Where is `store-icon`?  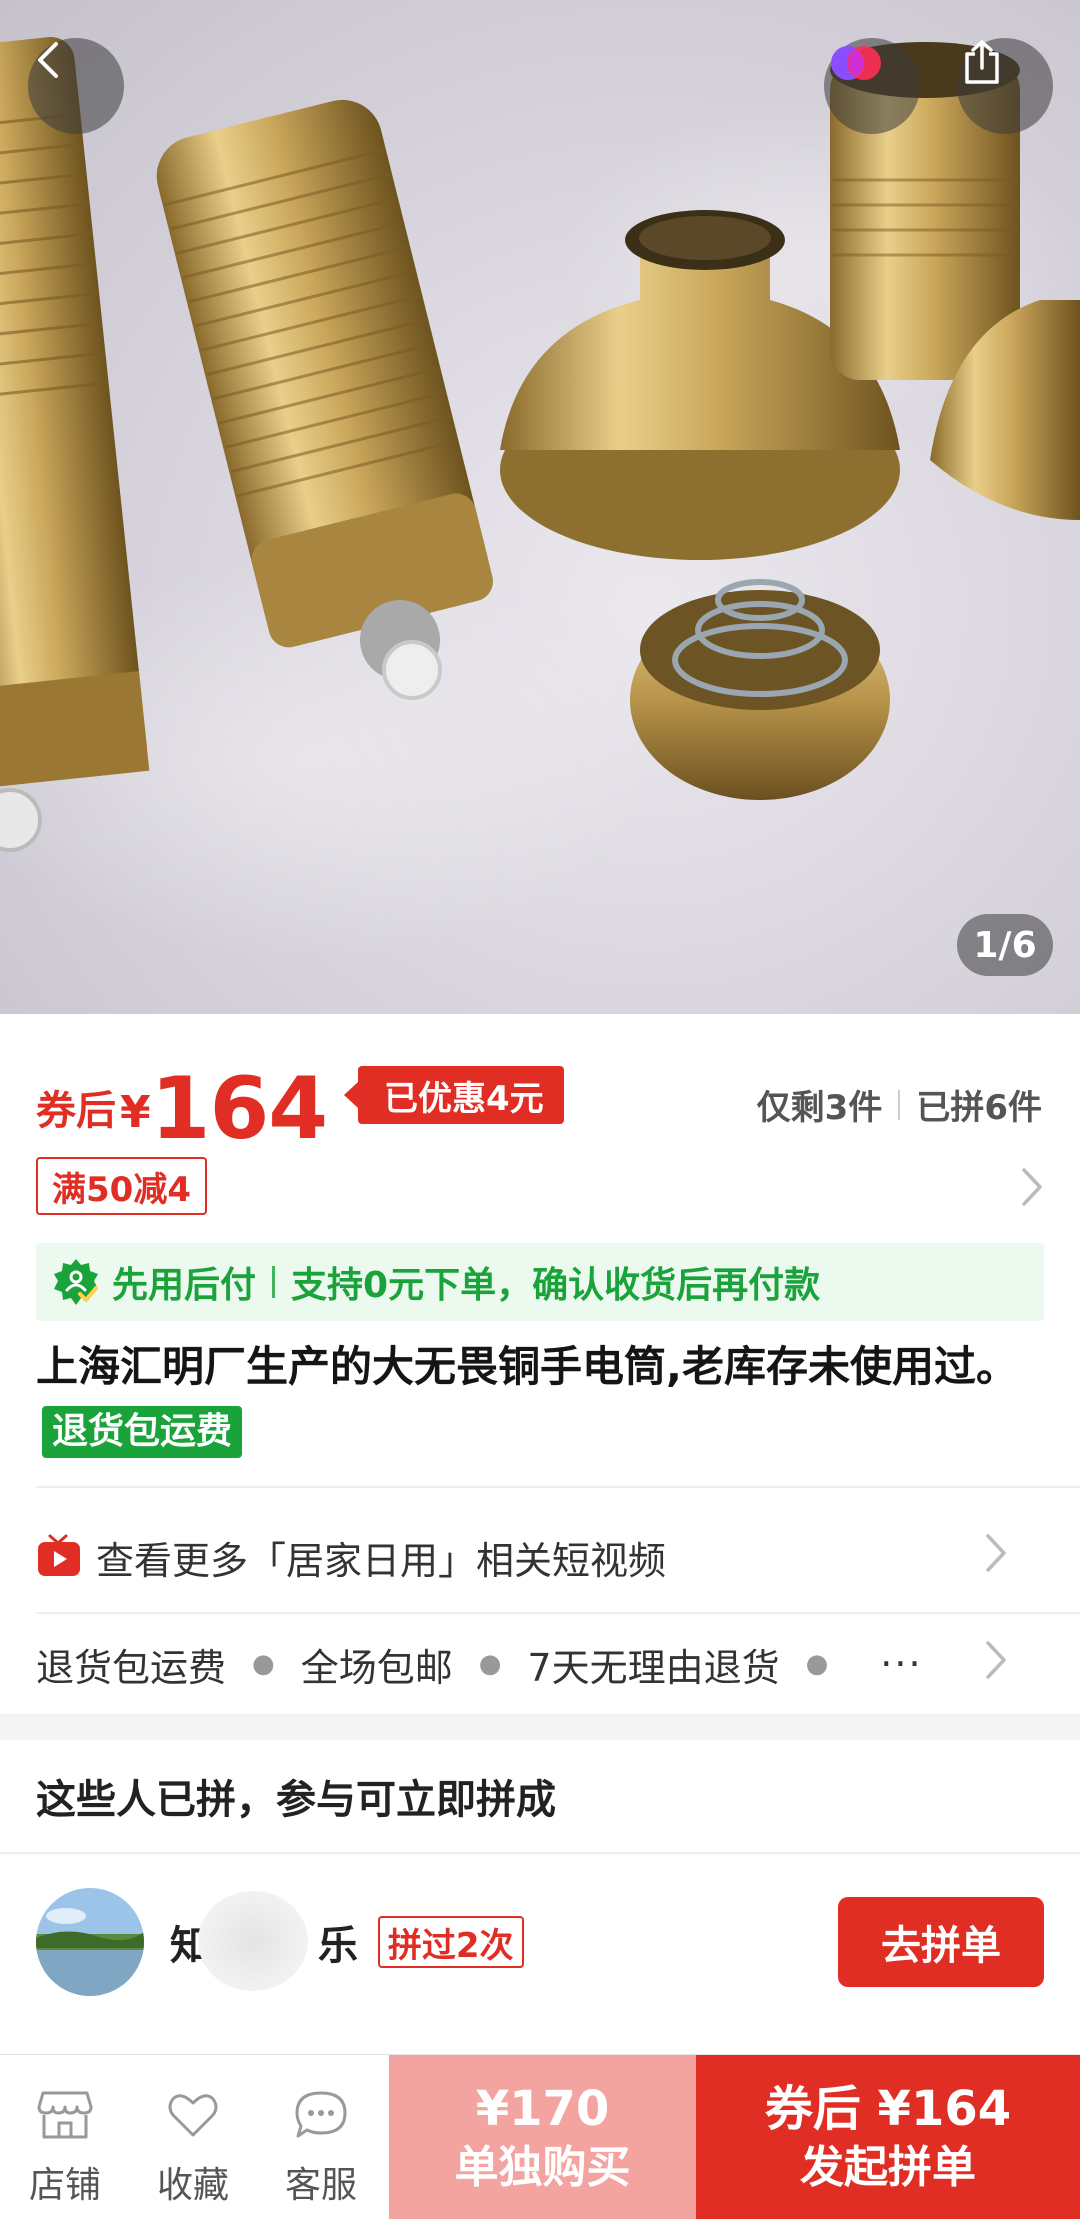 store-icon is located at coordinates (65, 2119).